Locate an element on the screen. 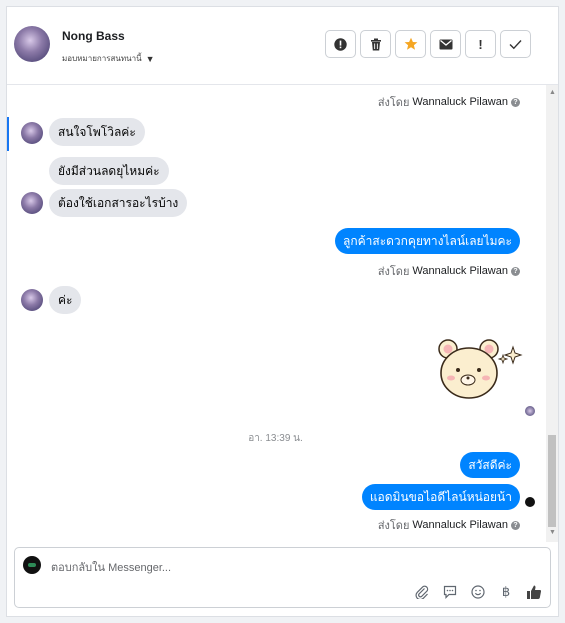 This screenshot has height=623, width=565. header-actions: ! is located at coordinates (428, 44).